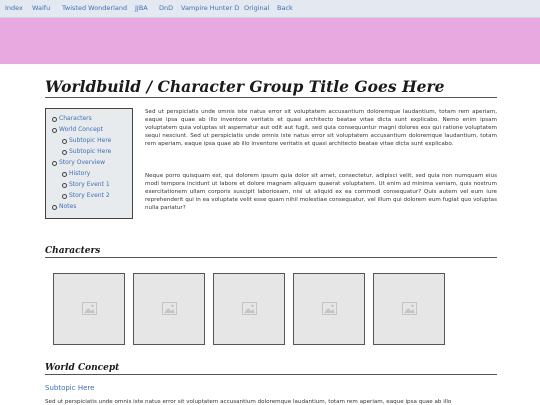 This screenshot has width=540, height=405. What do you see at coordinates (270, 41) in the screenshot?
I see `header-banner` at bounding box center [270, 41].